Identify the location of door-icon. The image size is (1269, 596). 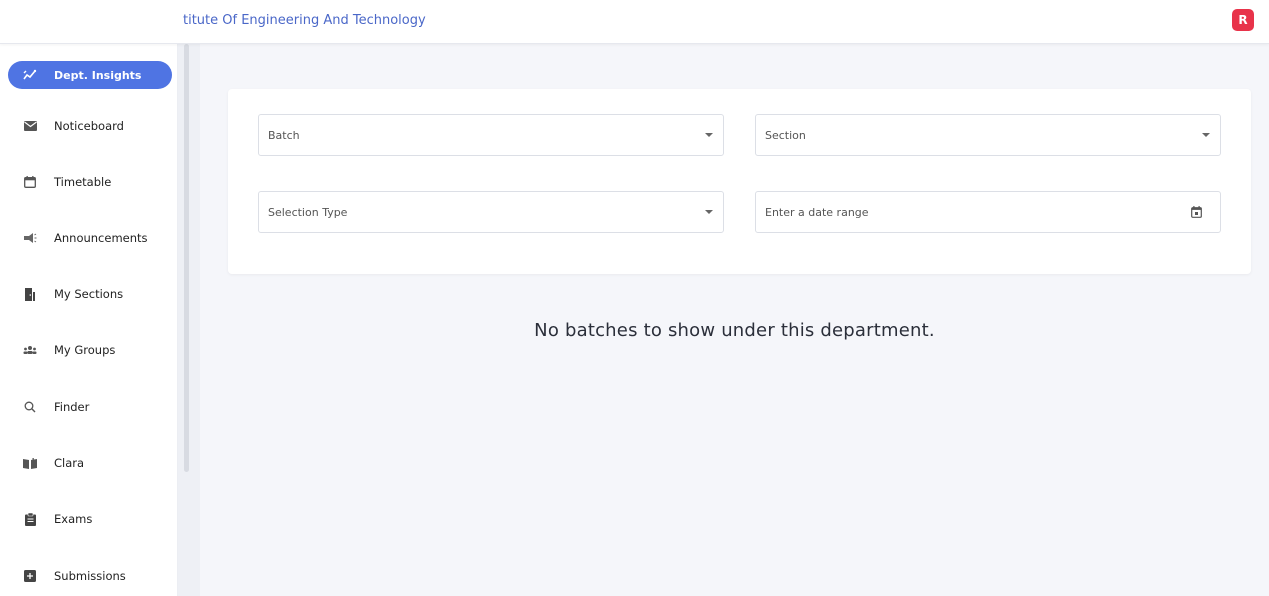
(30, 294).